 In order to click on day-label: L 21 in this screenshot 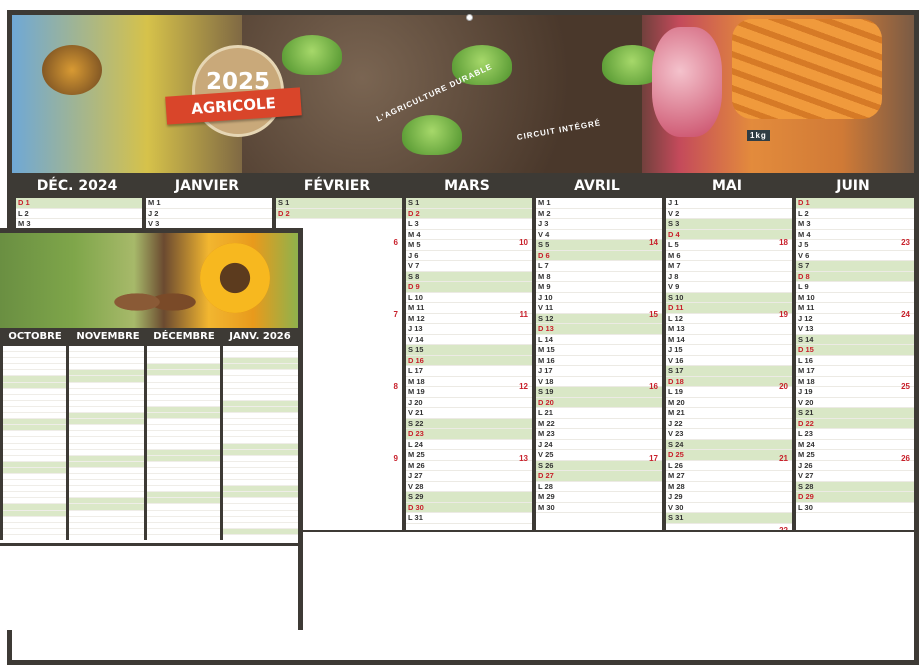, I will do `click(545, 413)`.